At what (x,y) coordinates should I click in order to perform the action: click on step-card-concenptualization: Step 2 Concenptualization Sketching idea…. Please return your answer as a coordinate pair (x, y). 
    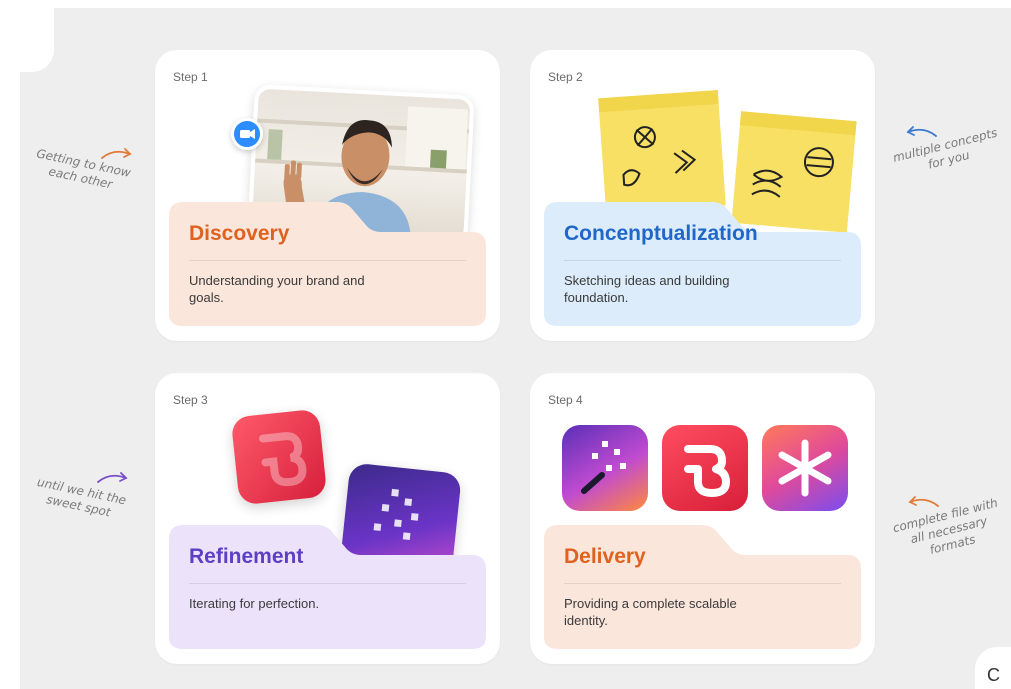
    Looking at the image, I should click on (702, 195).